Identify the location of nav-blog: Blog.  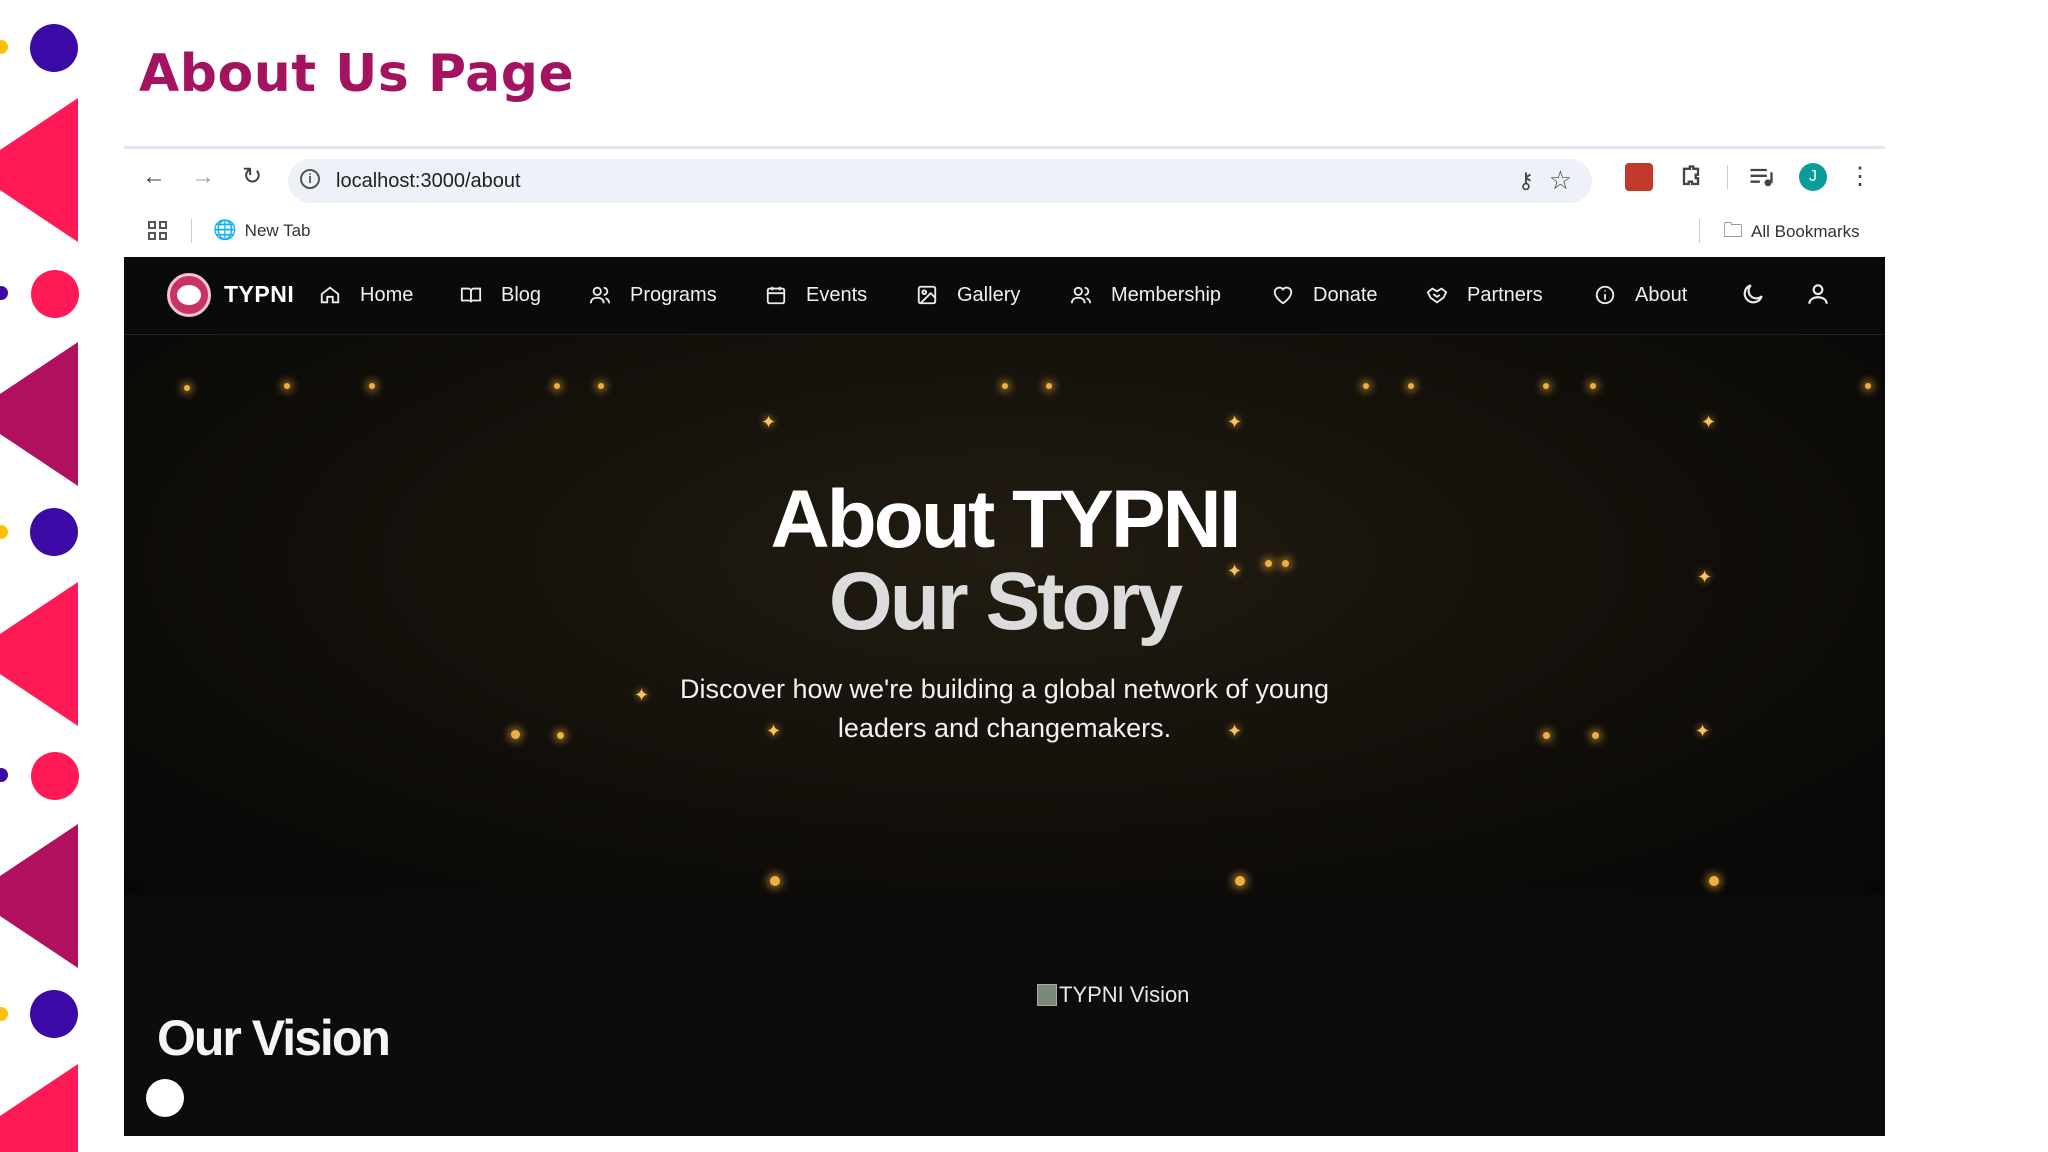
(500, 295).